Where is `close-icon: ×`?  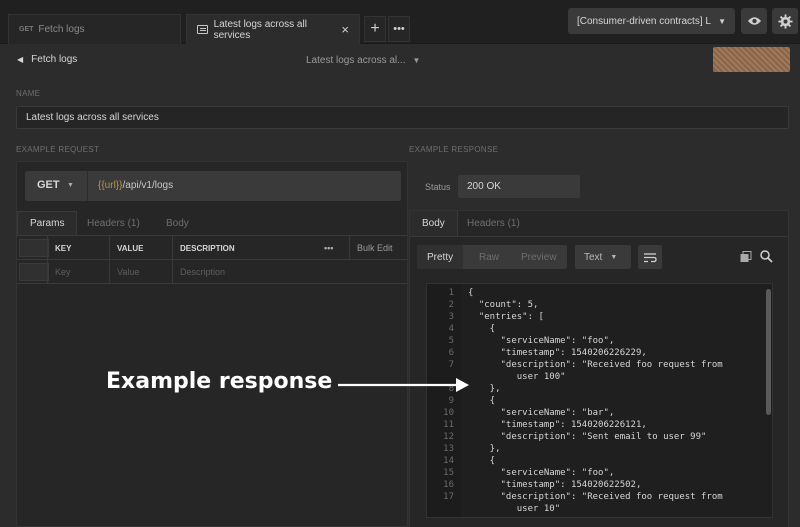 close-icon: × is located at coordinates (345, 29).